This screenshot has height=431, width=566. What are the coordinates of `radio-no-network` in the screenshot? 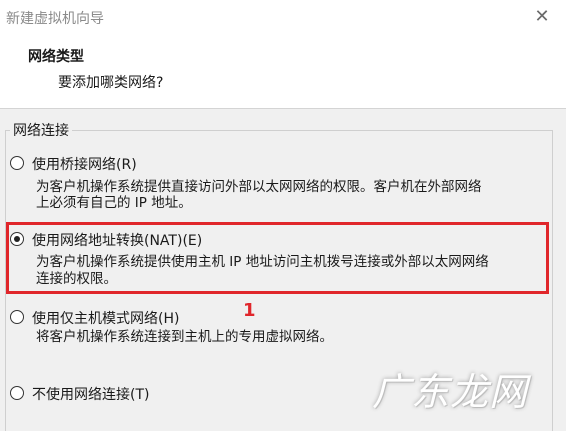 It's located at (17, 393).